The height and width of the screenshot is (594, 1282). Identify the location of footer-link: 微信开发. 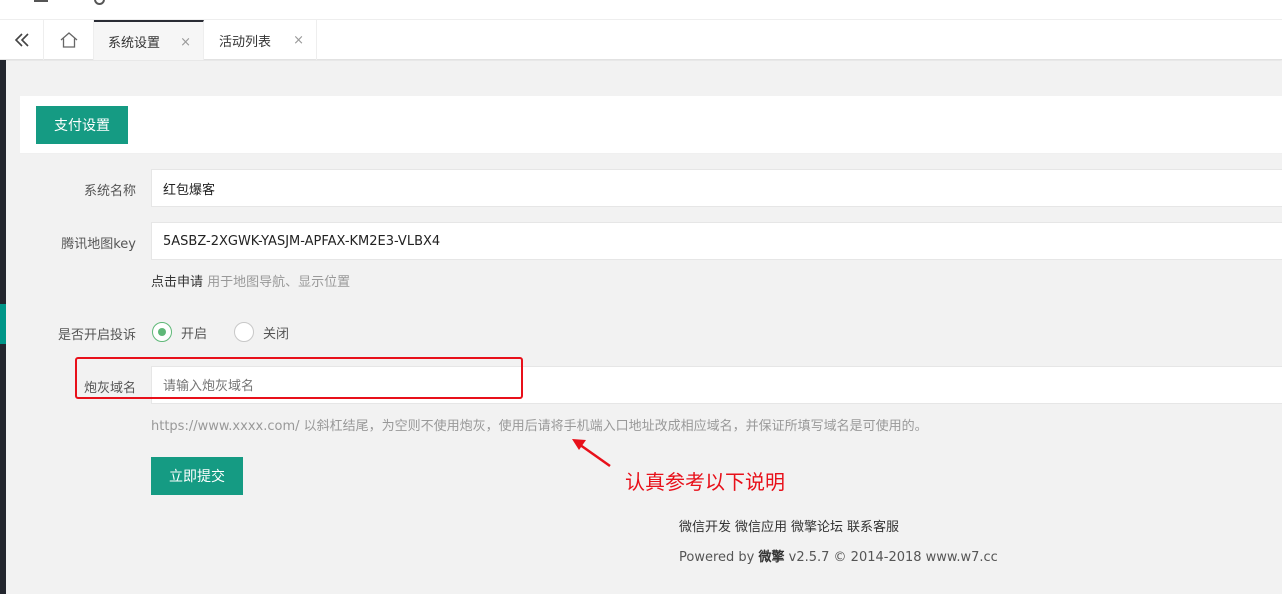
(705, 527).